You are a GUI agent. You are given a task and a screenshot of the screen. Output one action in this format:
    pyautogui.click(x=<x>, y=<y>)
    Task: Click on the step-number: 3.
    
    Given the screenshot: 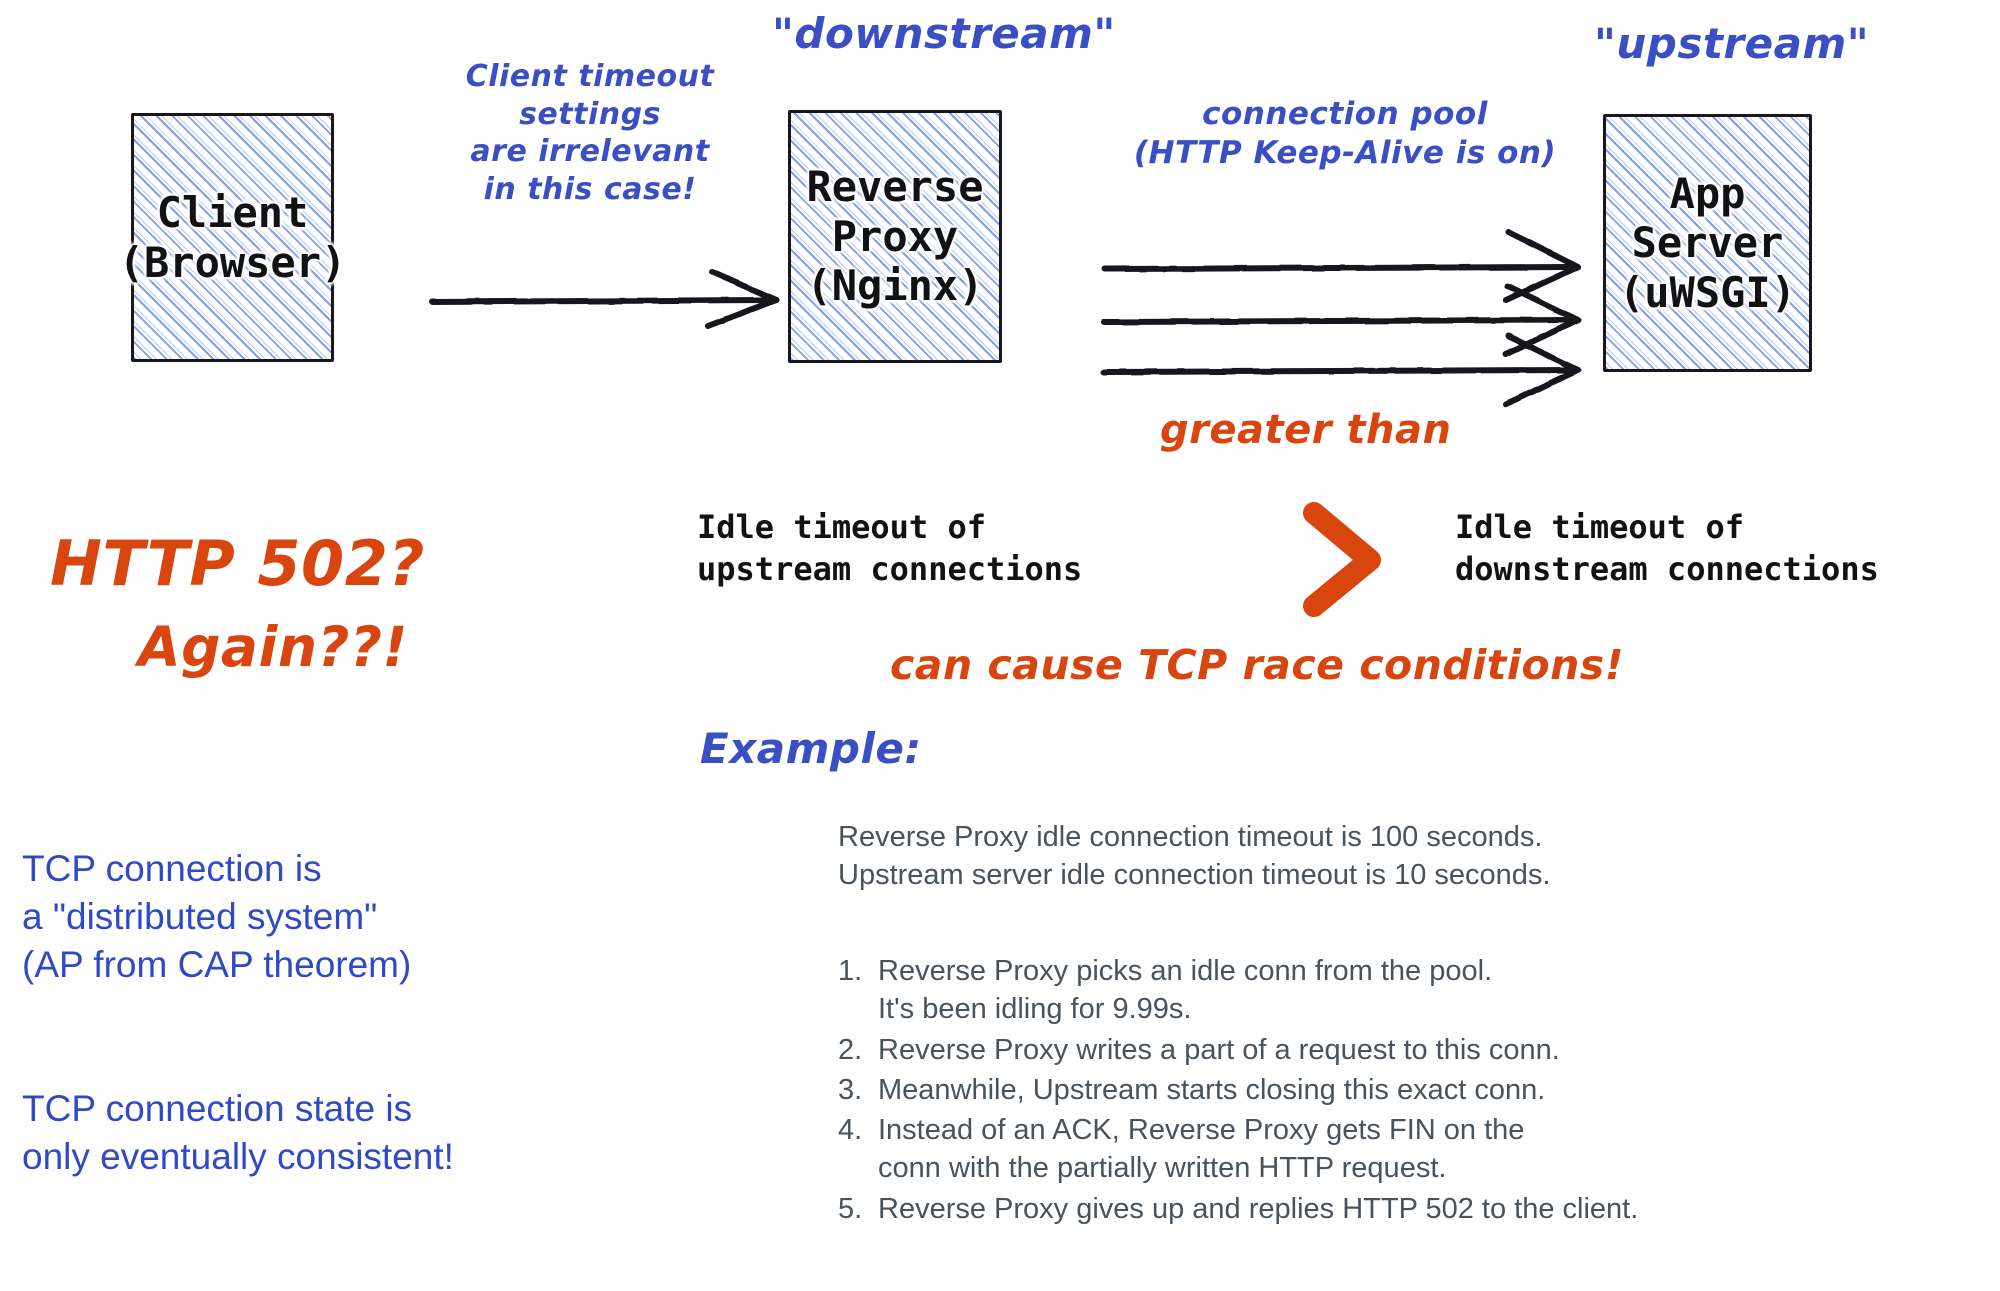 What is the action you would take?
    pyautogui.click(x=850, y=1089)
    